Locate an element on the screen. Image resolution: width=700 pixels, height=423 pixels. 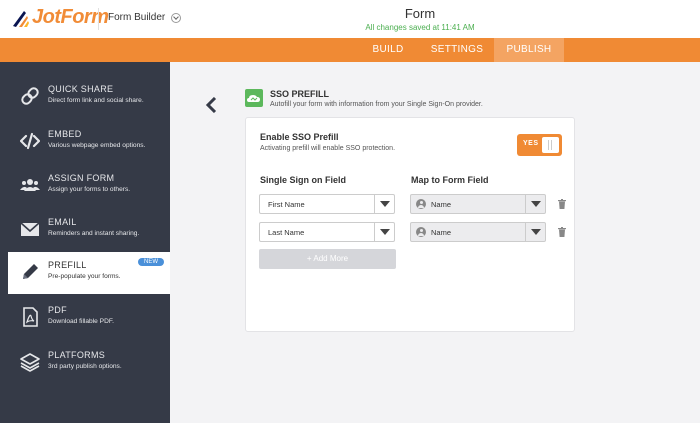
sidebar-item-email: EMAIL Reminders and instant sharing. is located at coordinates (89, 230).